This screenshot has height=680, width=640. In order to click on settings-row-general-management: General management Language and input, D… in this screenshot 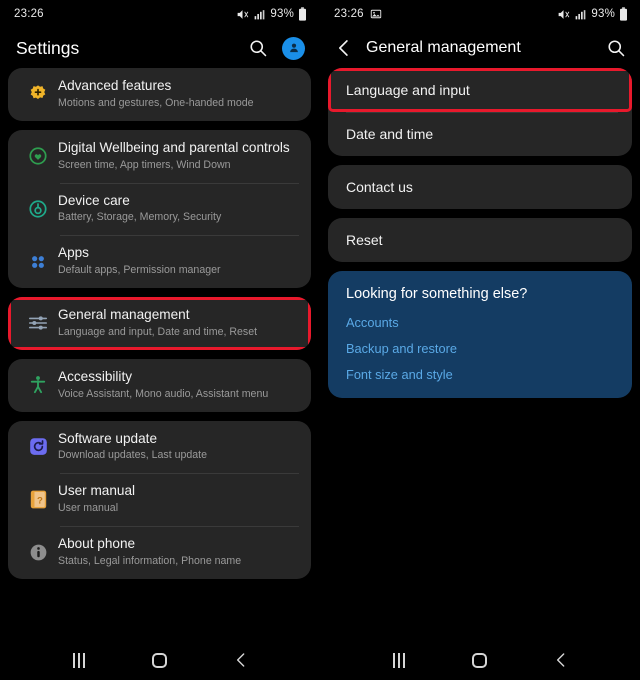, I will do `click(159, 323)`.